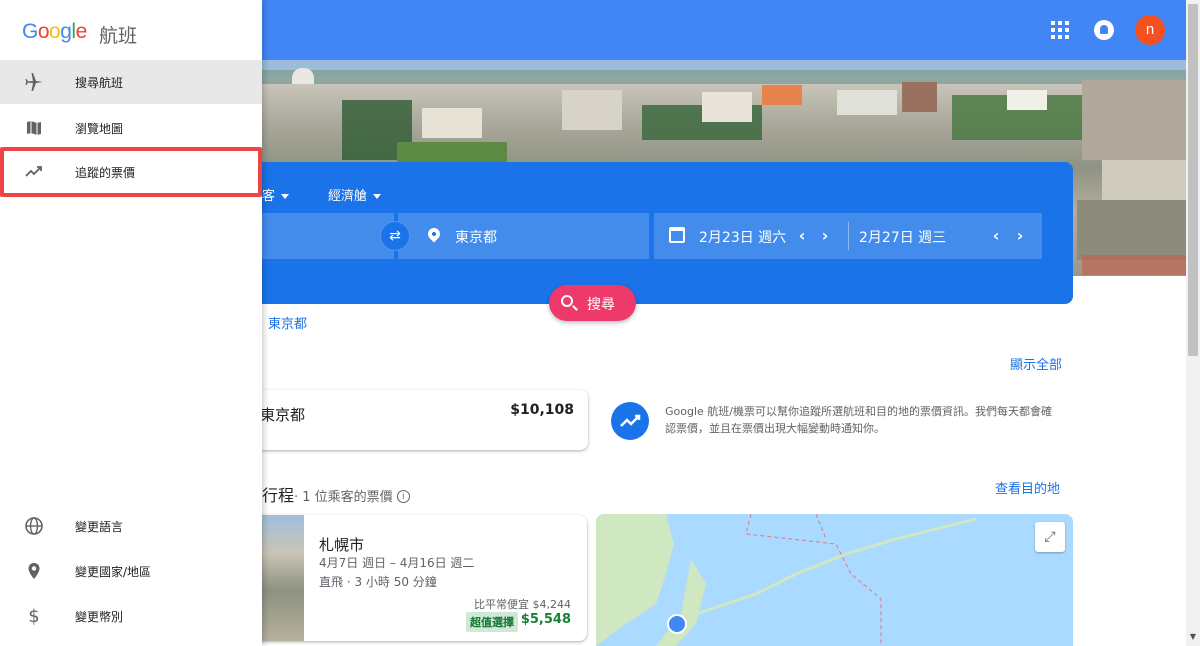  Describe the element at coordinates (848, 236) in the screenshot. I see `date-divider` at that location.